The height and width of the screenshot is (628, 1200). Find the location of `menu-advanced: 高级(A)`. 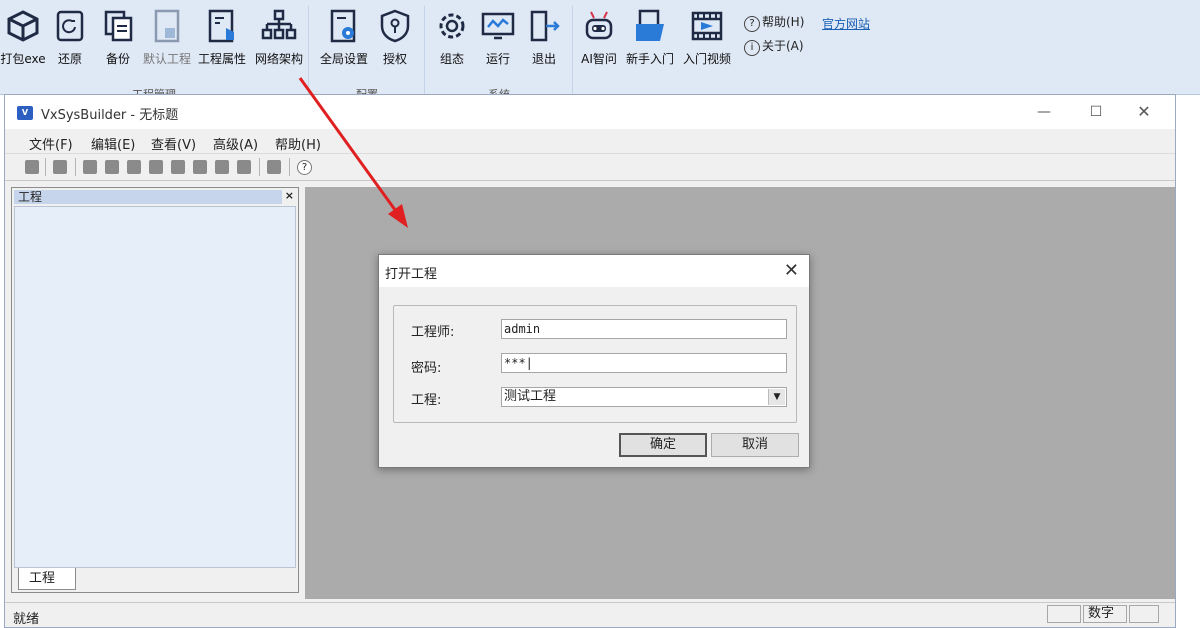

menu-advanced: 高级(A) is located at coordinates (235, 143).